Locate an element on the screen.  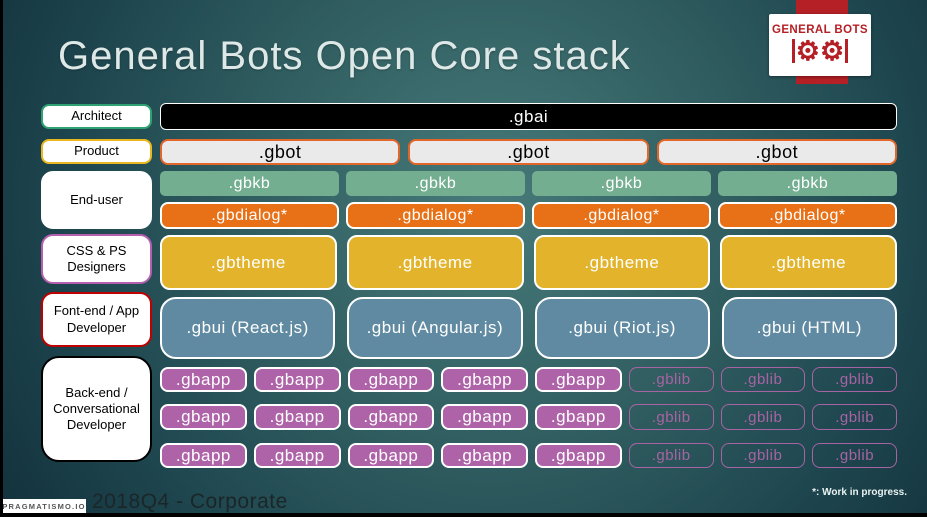
row-label-end-user: End-user is located at coordinates (96, 200).